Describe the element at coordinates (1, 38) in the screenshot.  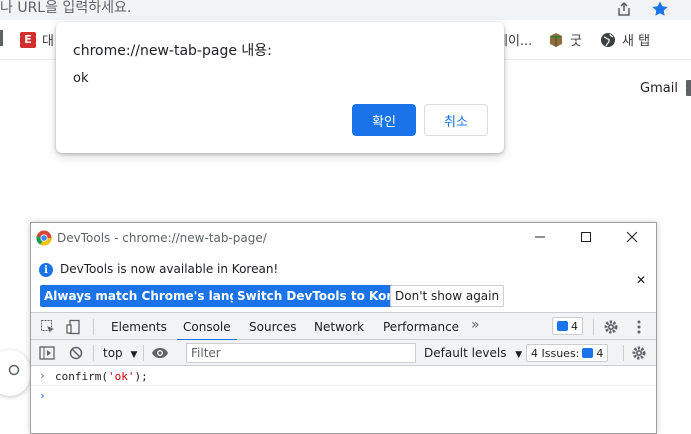
I see `bookmark-left-edge` at that location.